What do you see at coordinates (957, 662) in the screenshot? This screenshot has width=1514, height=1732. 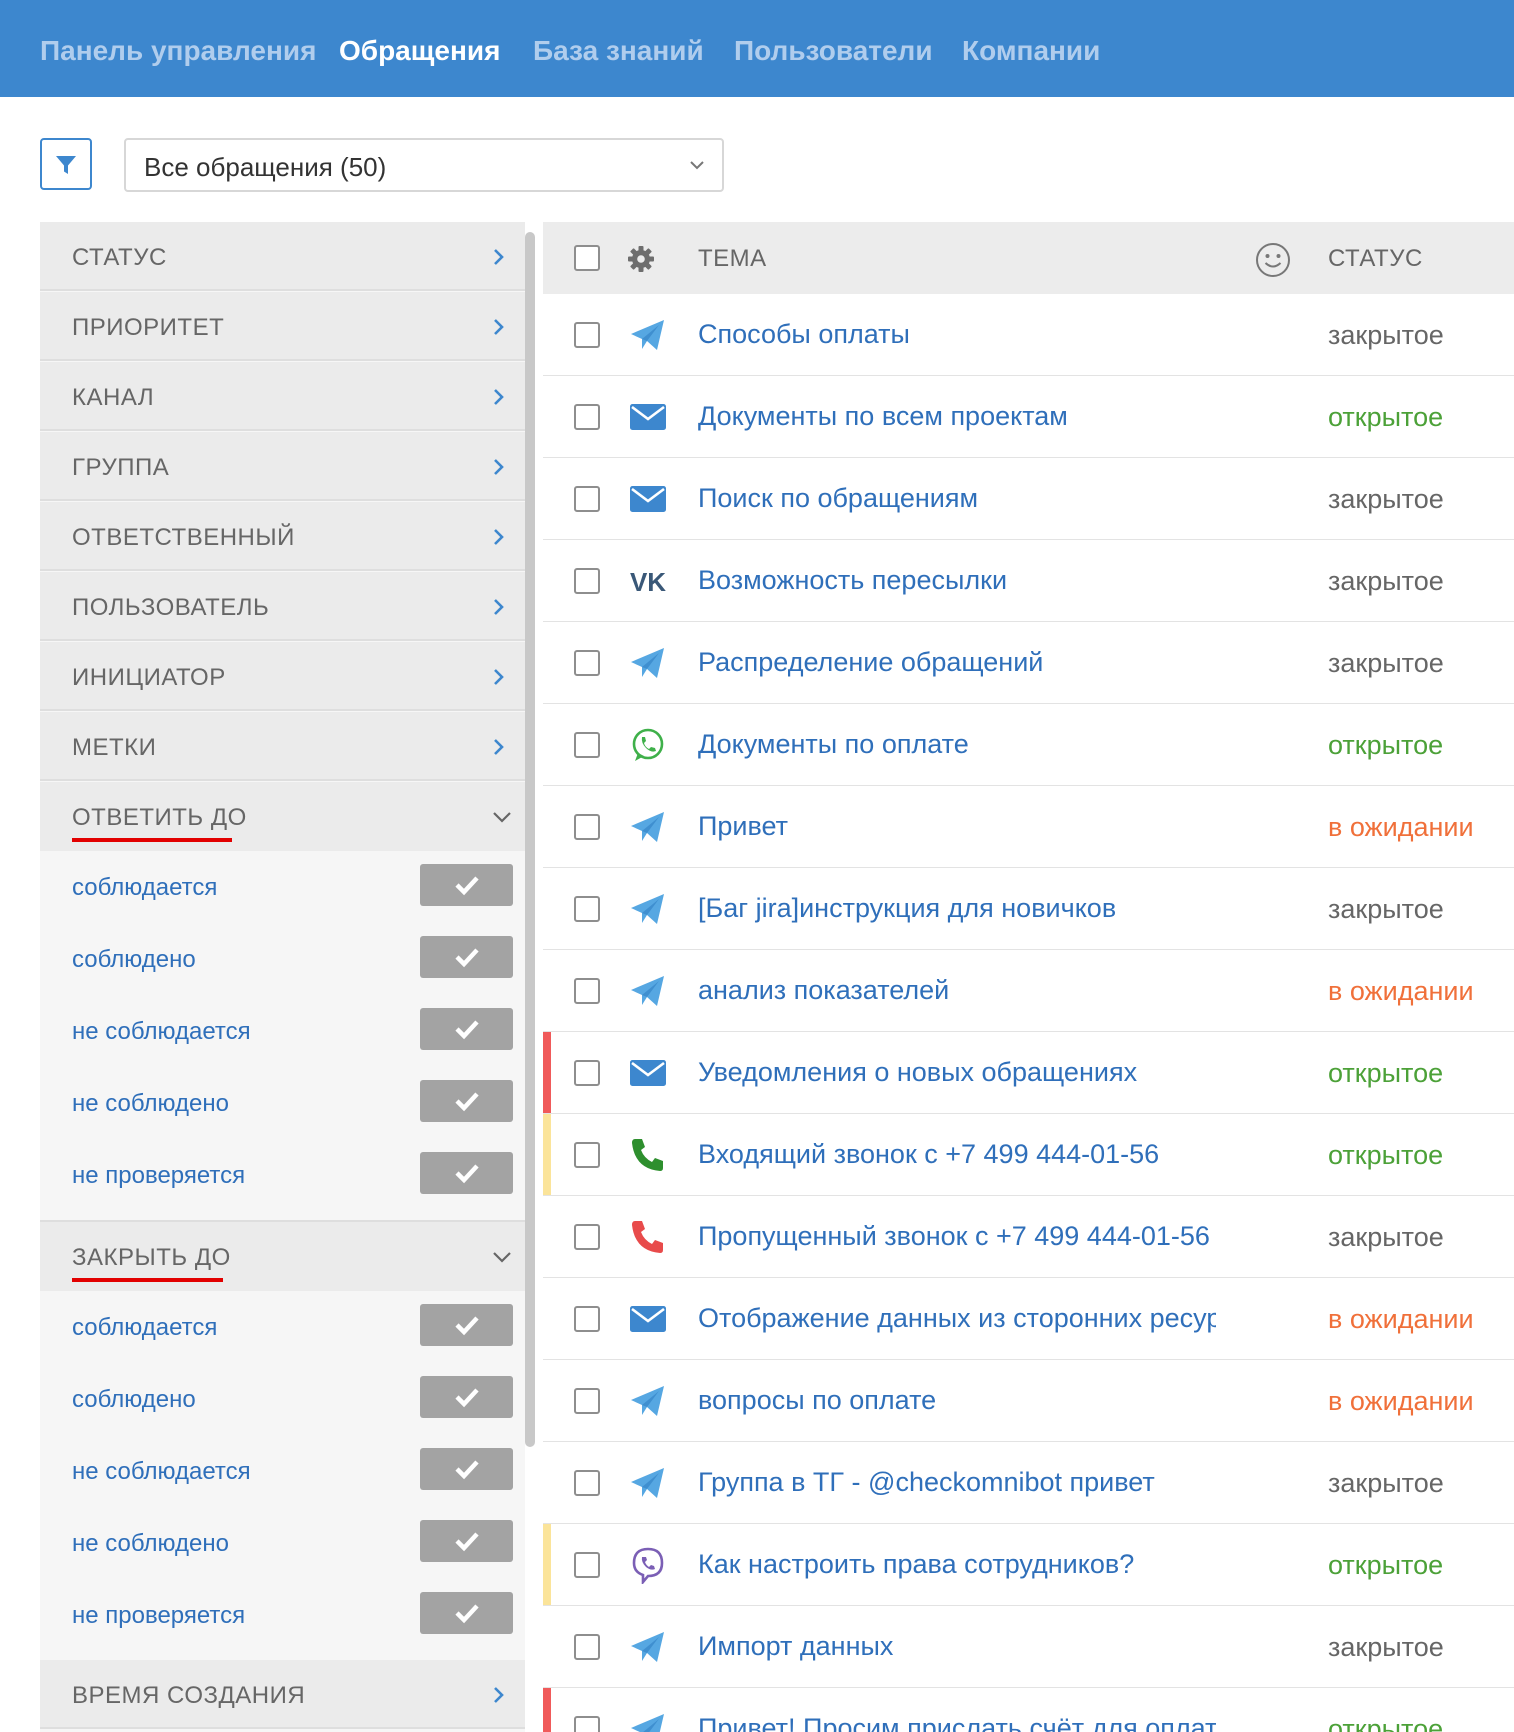 I see `ticket-subject-link: Распределение обращений` at bounding box center [957, 662].